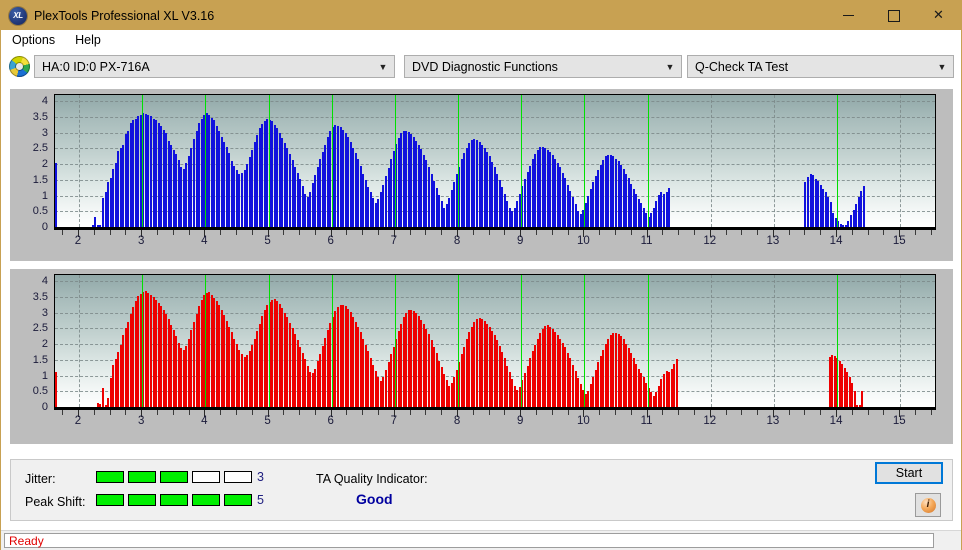 The height and width of the screenshot is (550, 962). I want to click on menu-item-help: Help, so click(88, 40).